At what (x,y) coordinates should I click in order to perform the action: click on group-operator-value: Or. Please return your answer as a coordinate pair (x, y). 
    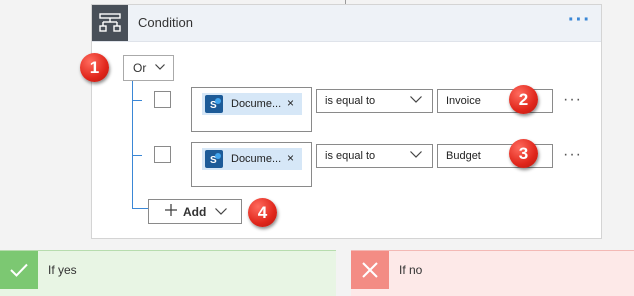
    Looking at the image, I should click on (140, 68).